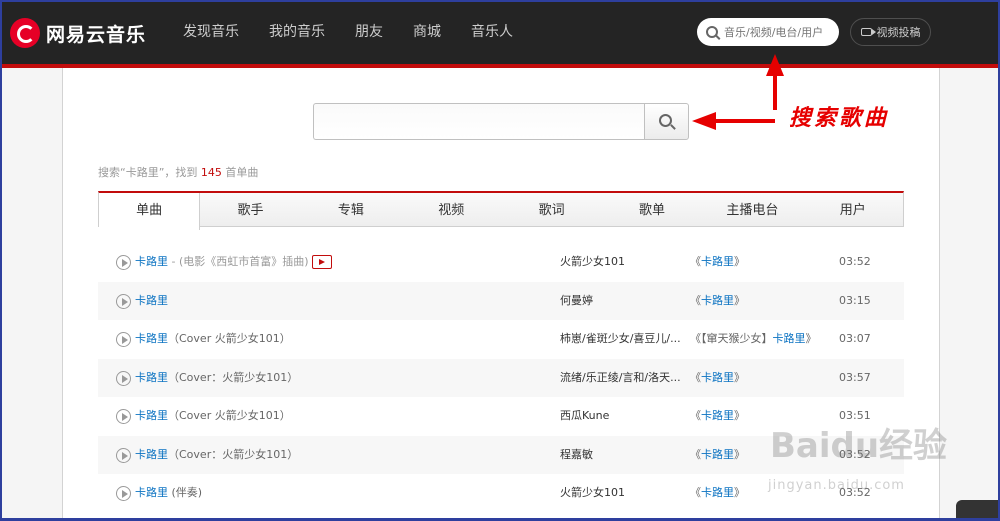 The image size is (1000, 521). What do you see at coordinates (369, 32) in the screenshot?
I see `nav-item-friends: 朋友` at bounding box center [369, 32].